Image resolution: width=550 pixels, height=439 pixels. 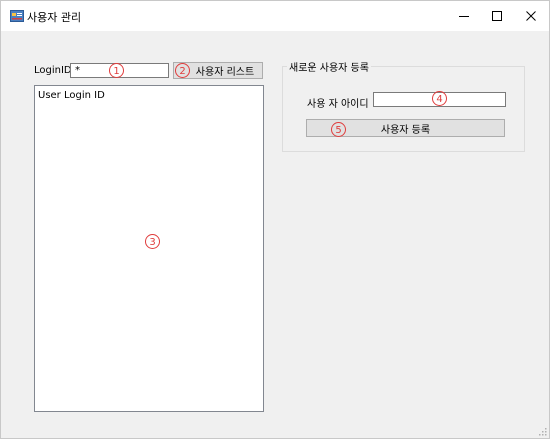 I want to click on title-bar: 사용자 관리, so click(x=275, y=16).